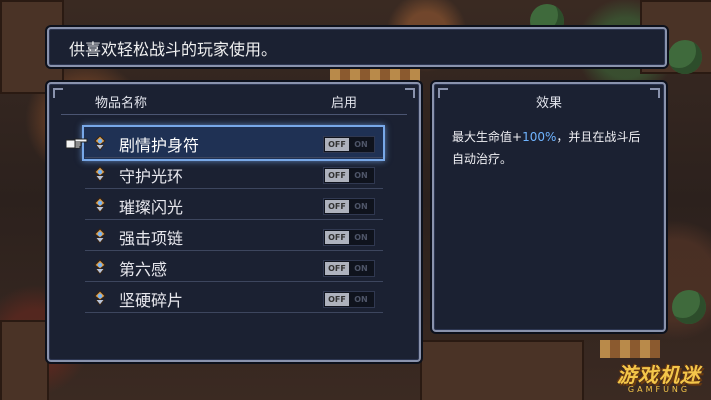 The width and height of the screenshot is (711, 400). I want to click on column-header-enabled: 启用, so click(344, 103).